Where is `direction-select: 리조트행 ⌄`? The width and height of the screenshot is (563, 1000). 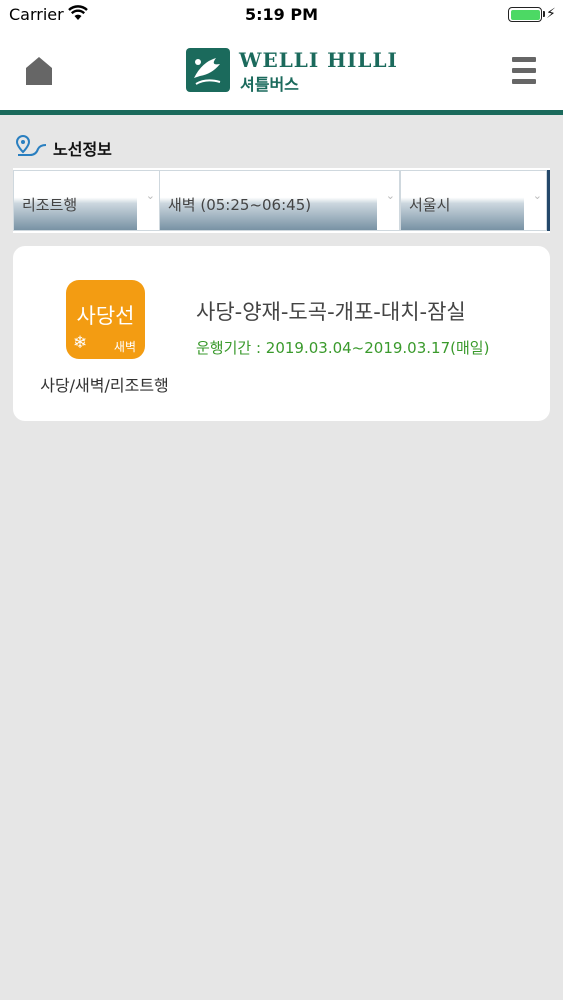 direction-select: 리조트행 ⌄ is located at coordinates (86, 200).